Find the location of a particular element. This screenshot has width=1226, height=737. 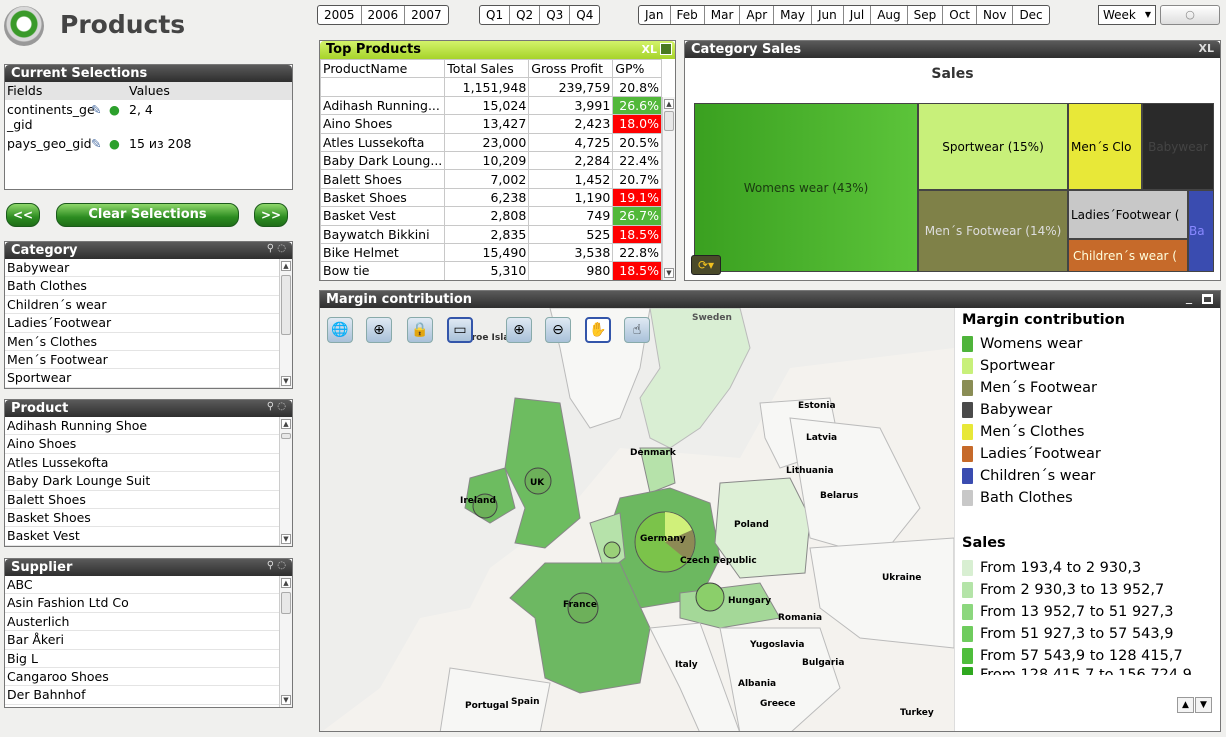

quarter-q4: Q4 is located at coordinates (584, 15).